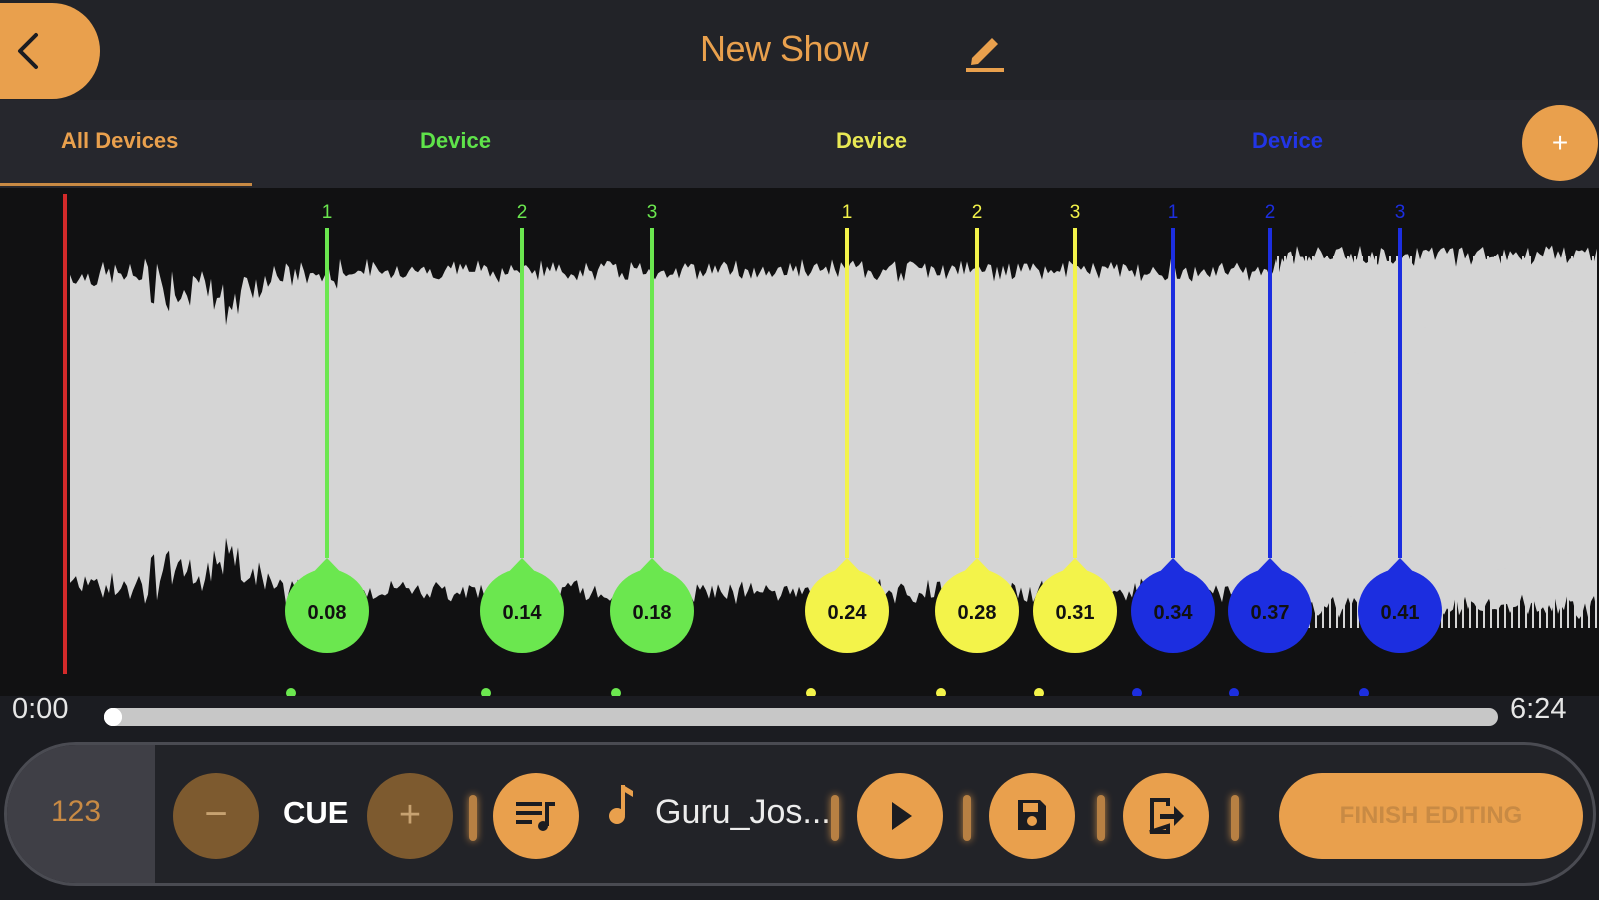 The width and height of the screenshot is (1599, 900). I want to click on playlist-button, so click(536, 816).